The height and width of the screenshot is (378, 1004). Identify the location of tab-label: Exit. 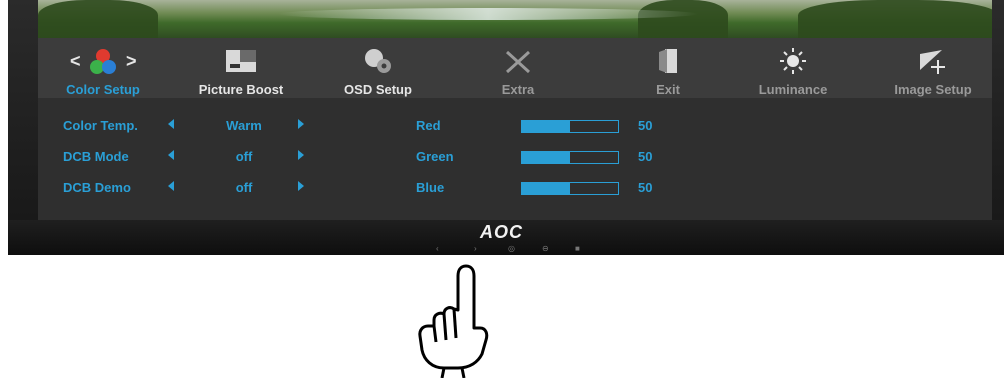
(668, 89).